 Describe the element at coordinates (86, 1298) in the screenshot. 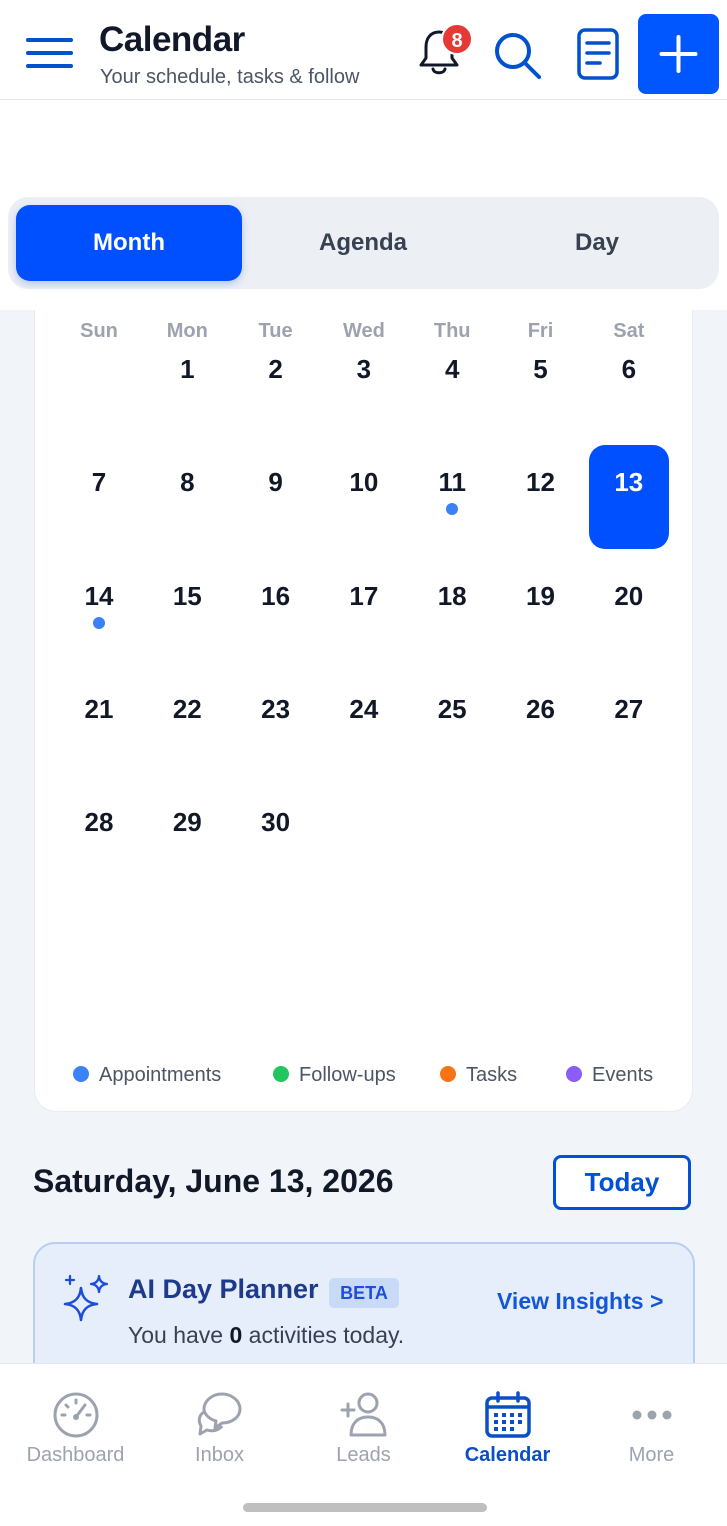

I see `sparkle-icon` at that location.